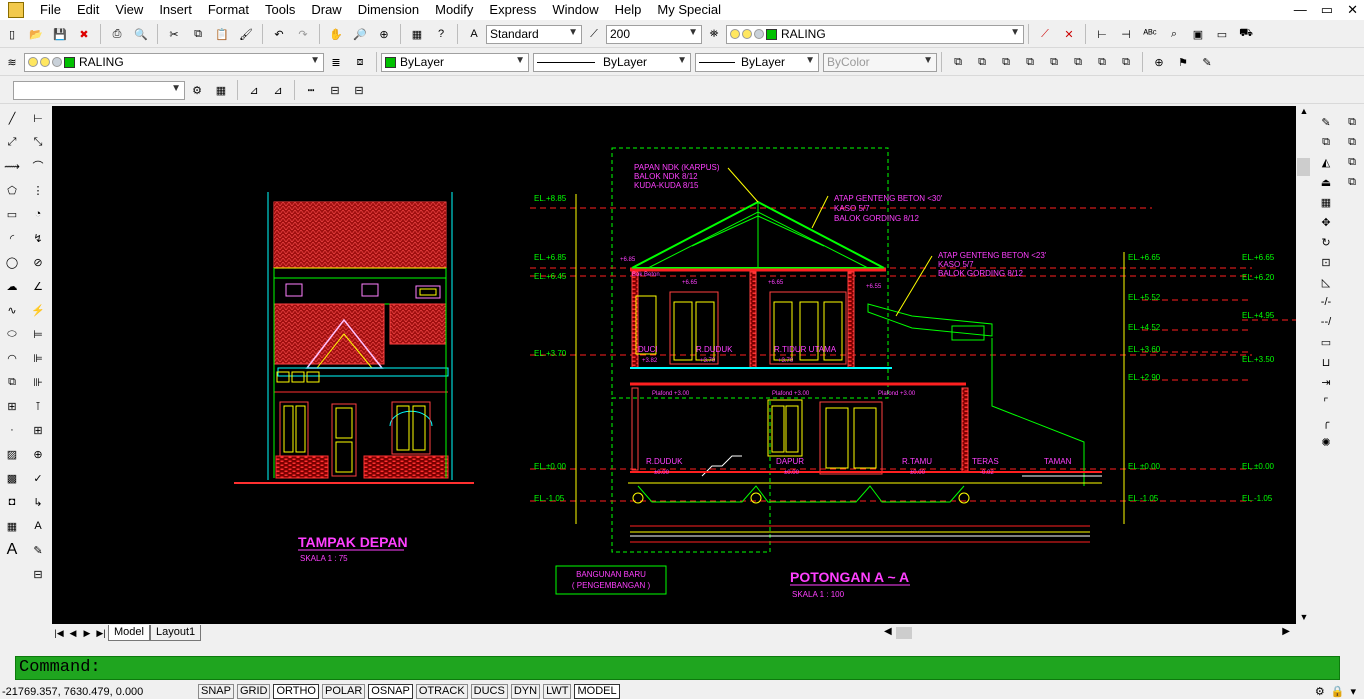  Describe the element at coordinates (417, 34) in the screenshot. I see `properties-icon: ▦` at that location.